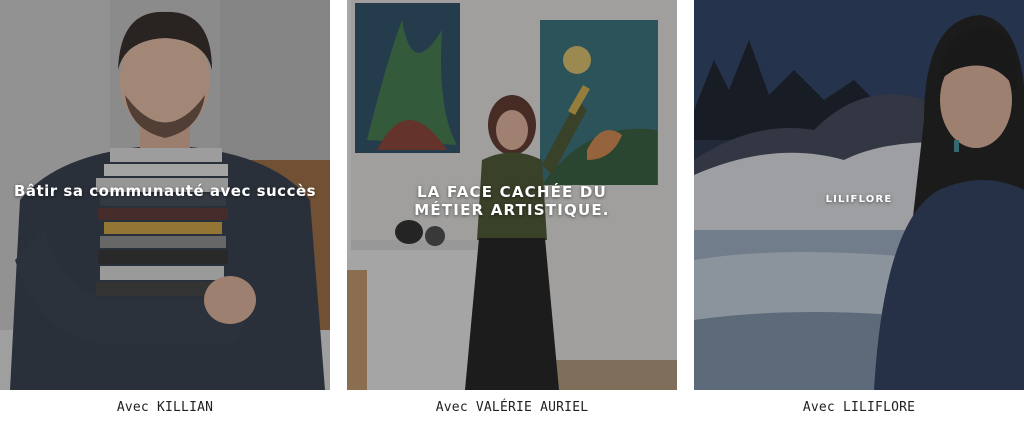 The height and width of the screenshot is (424, 1024). I want to click on card-caption: Avec LILIFLORE, so click(859, 408).